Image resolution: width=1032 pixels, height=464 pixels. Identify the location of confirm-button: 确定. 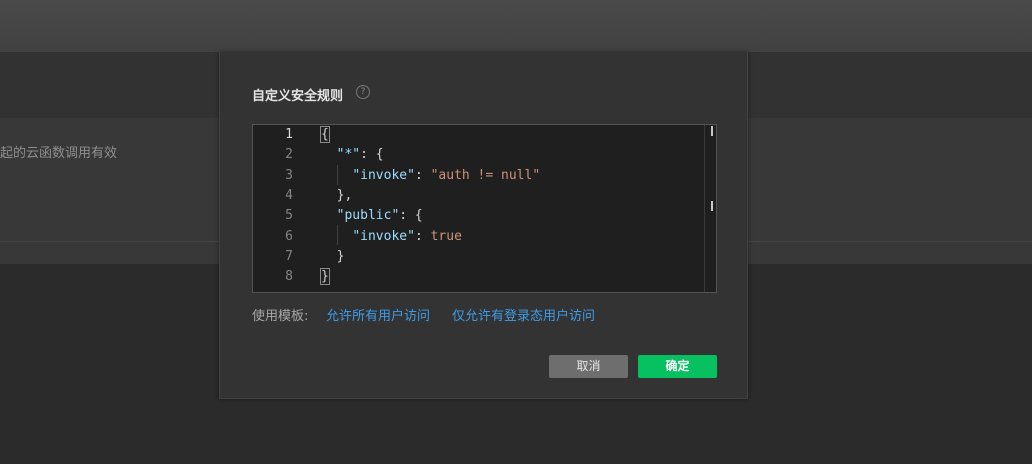
(677, 366).